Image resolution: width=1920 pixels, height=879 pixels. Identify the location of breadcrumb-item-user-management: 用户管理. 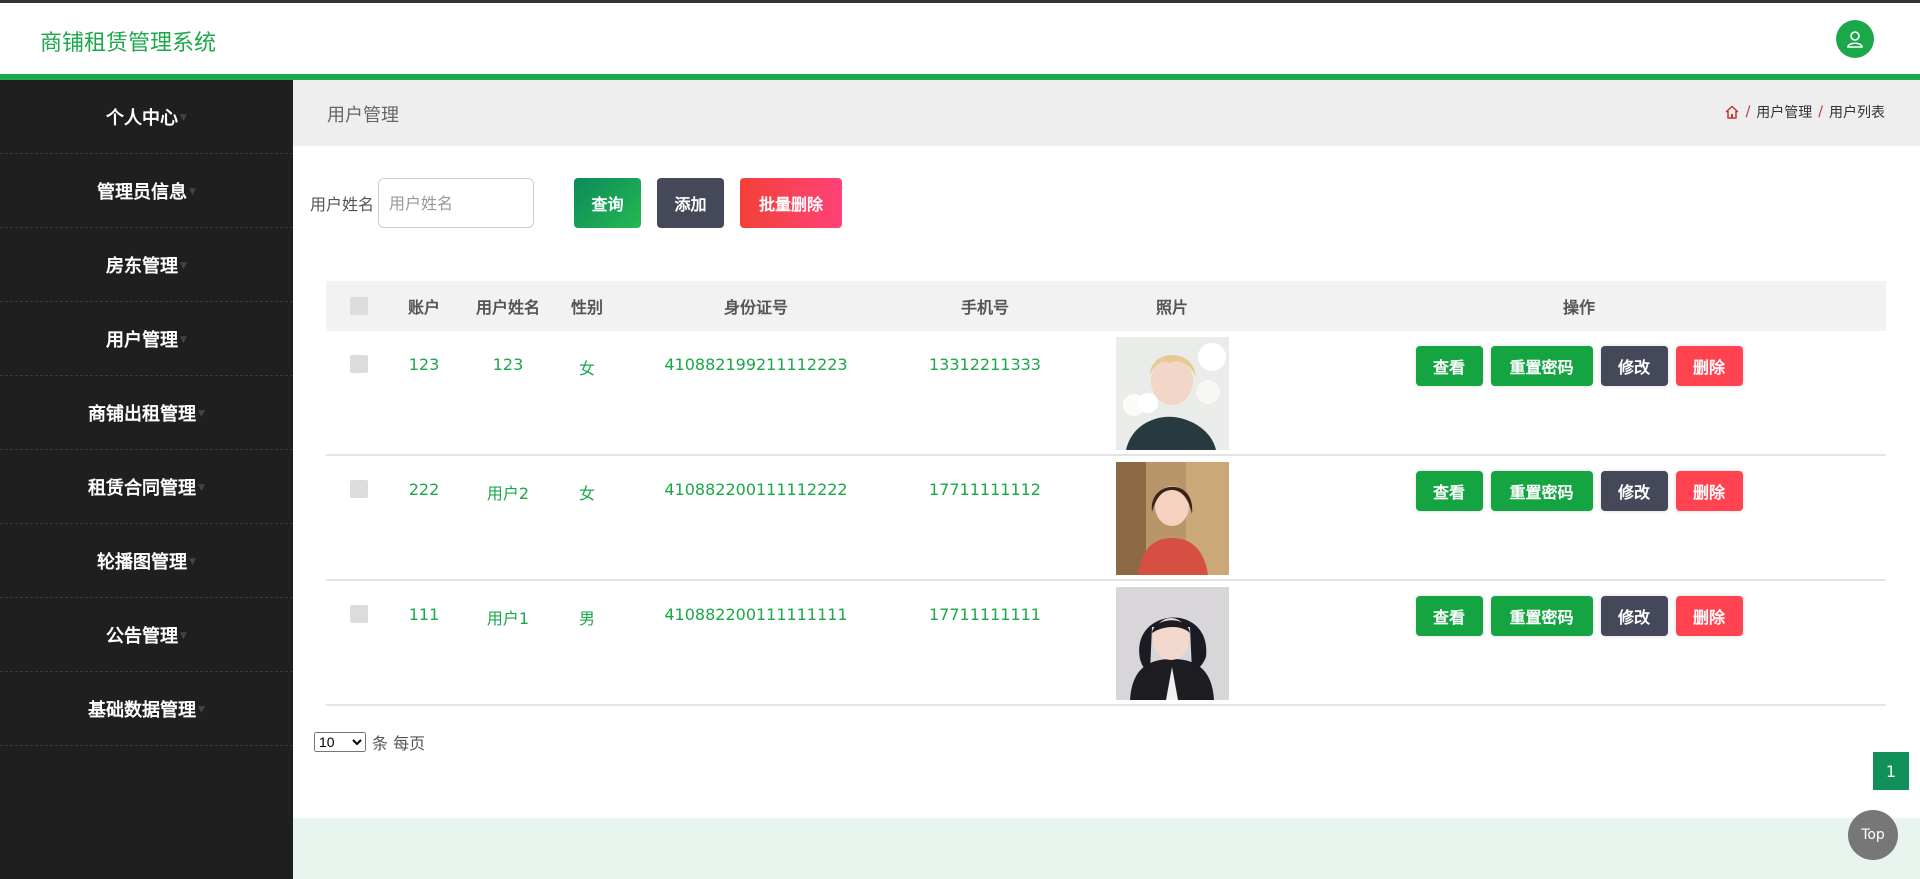
(1784, 112).